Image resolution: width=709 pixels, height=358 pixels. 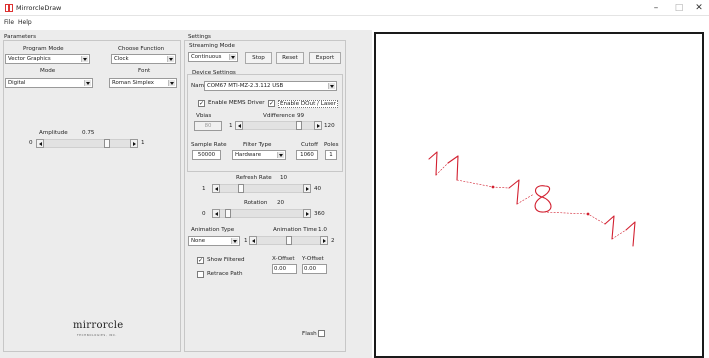 I want to click on enable-dout-checkbox: ✓, so click(x=271, y=103).